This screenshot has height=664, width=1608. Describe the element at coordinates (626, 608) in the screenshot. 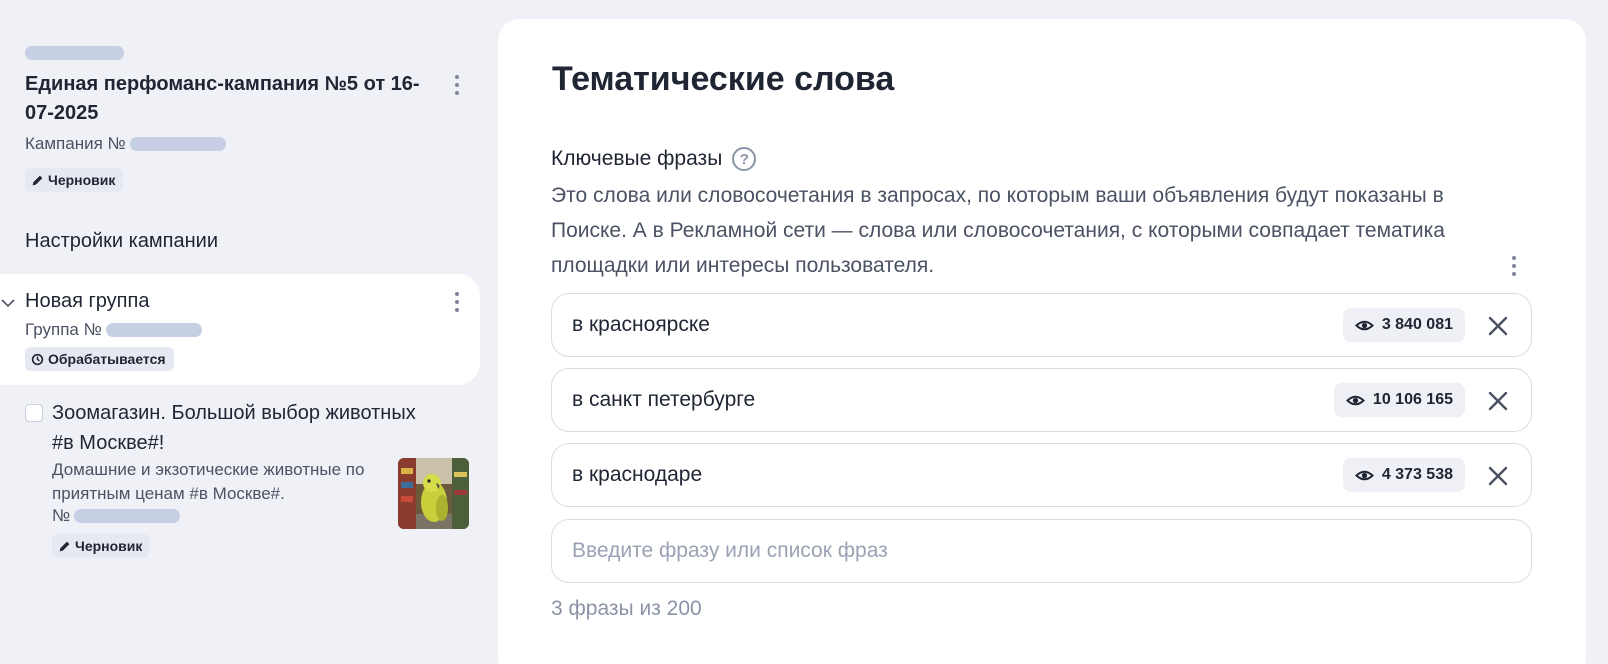

I see `phrase-counter: 3 фразы из 200` at that location.